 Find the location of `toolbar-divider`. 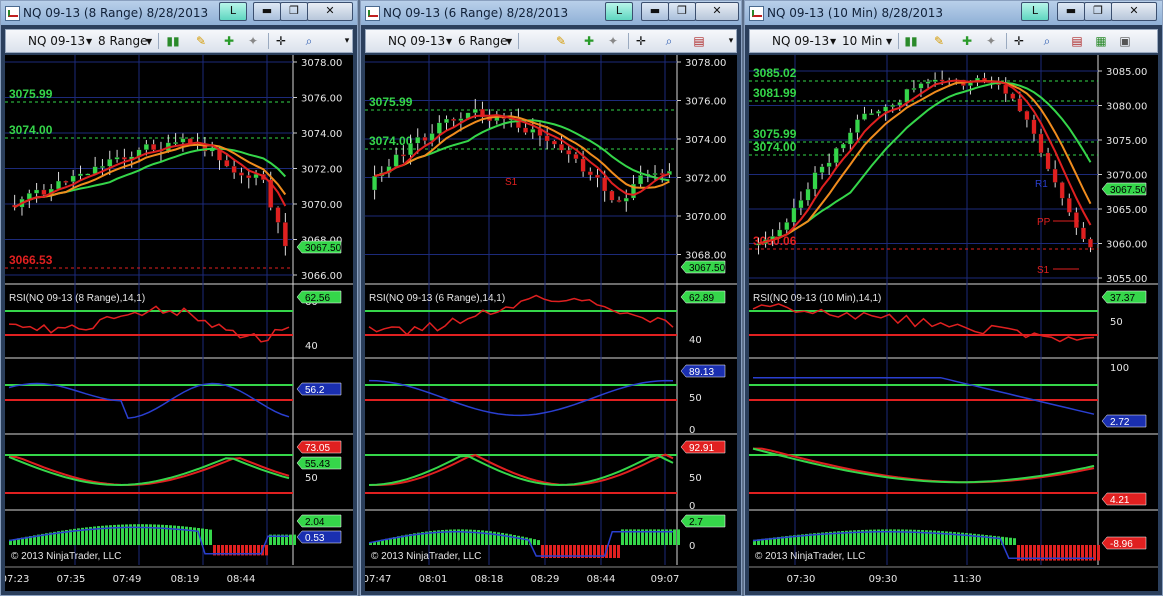

toolbar-divider is located at coordinates (158, 41).